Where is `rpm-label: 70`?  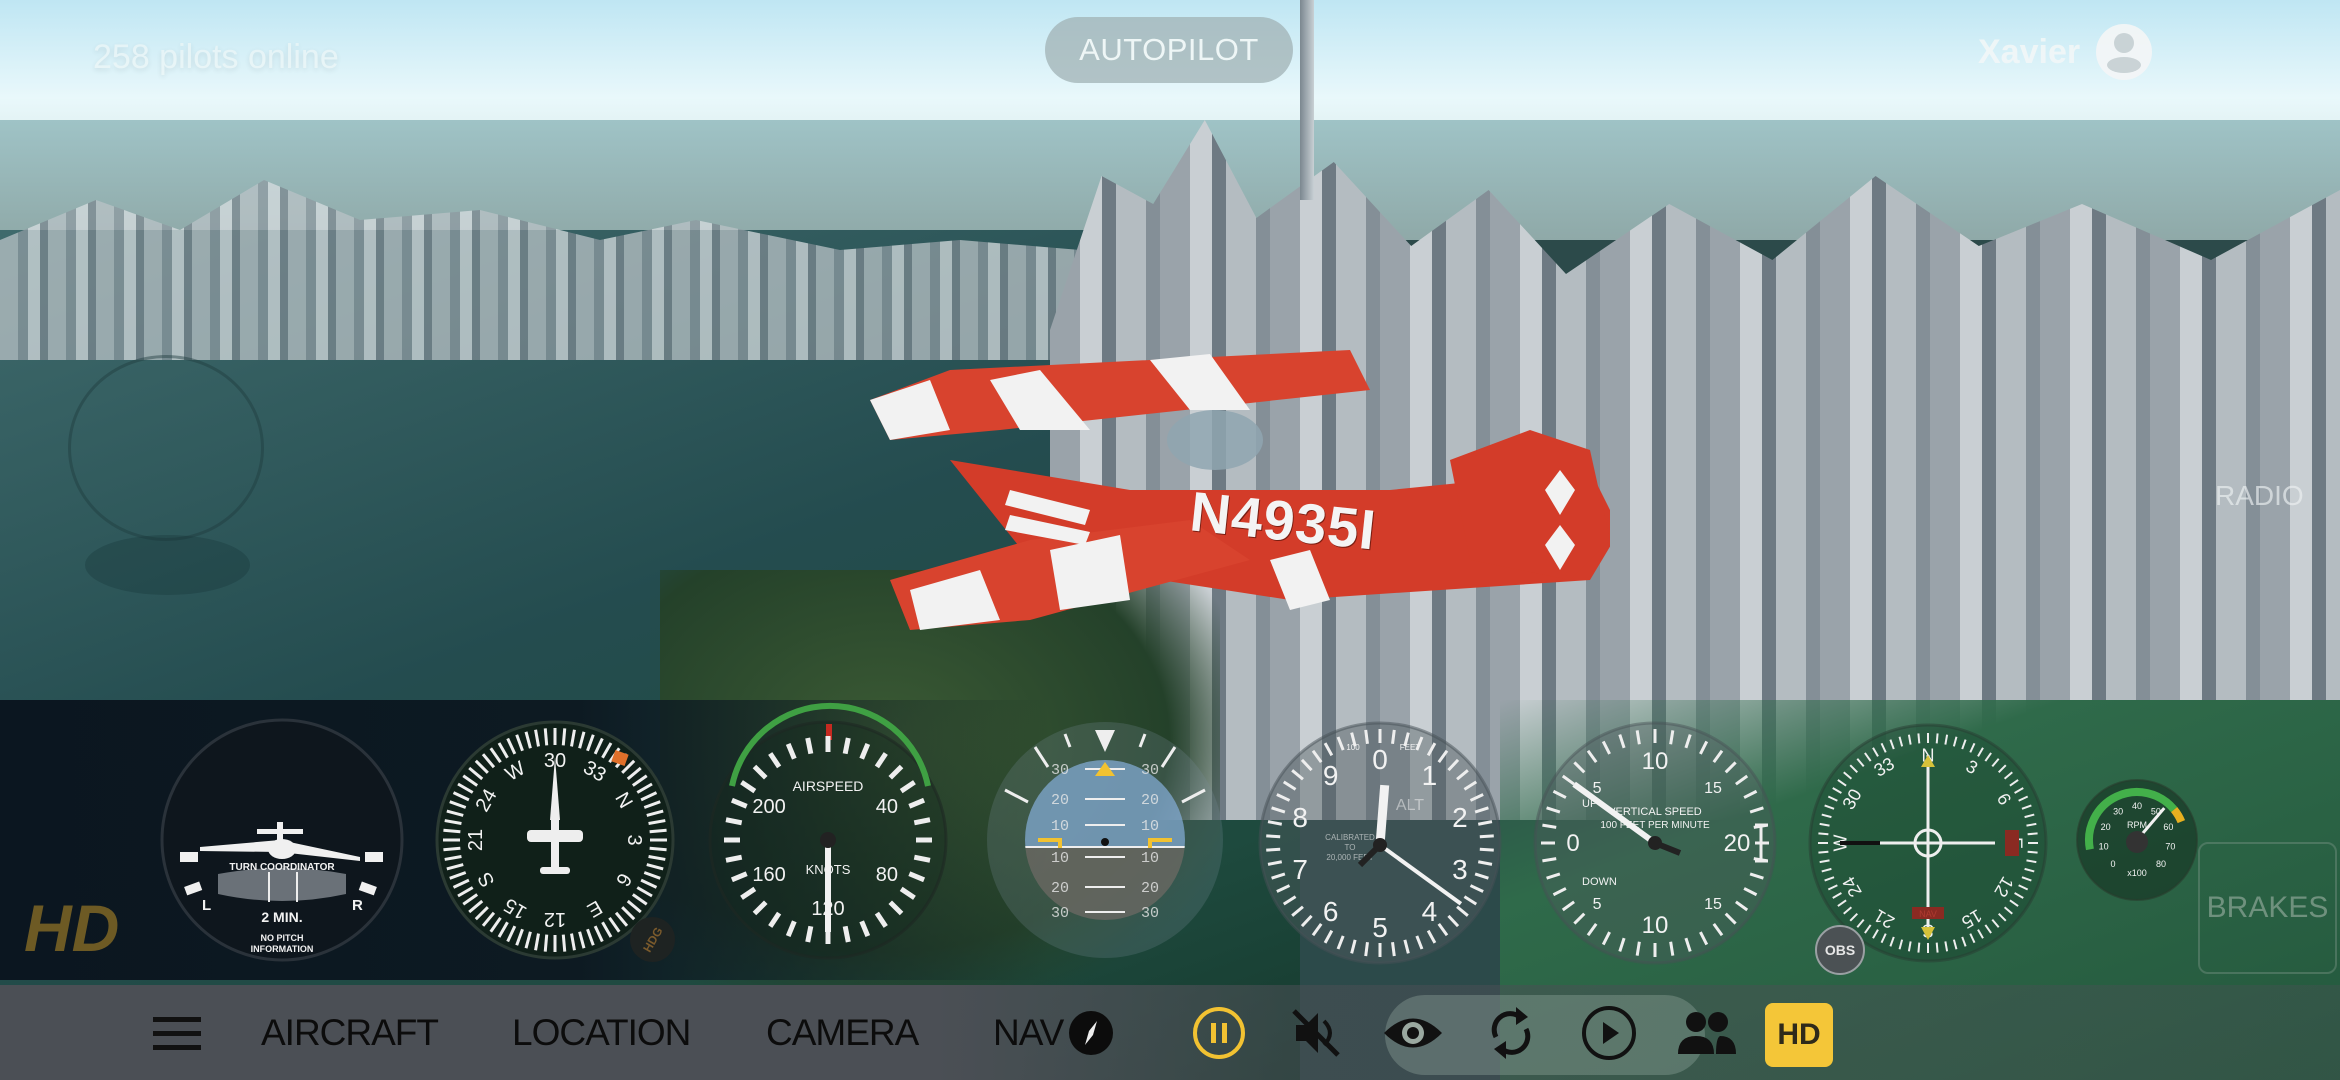 rpm-label: 70 is located at coordinates (2170, 847).